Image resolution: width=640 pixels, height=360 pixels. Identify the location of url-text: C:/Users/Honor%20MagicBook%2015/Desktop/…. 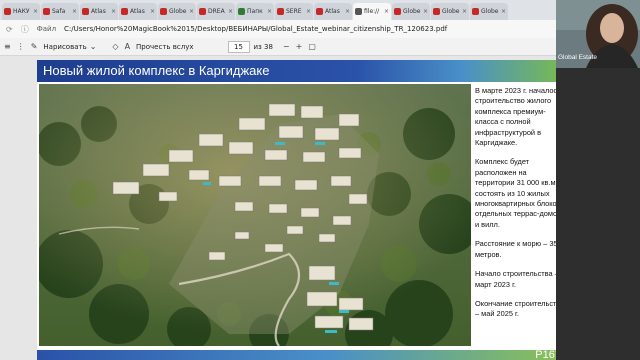
(255, 29).